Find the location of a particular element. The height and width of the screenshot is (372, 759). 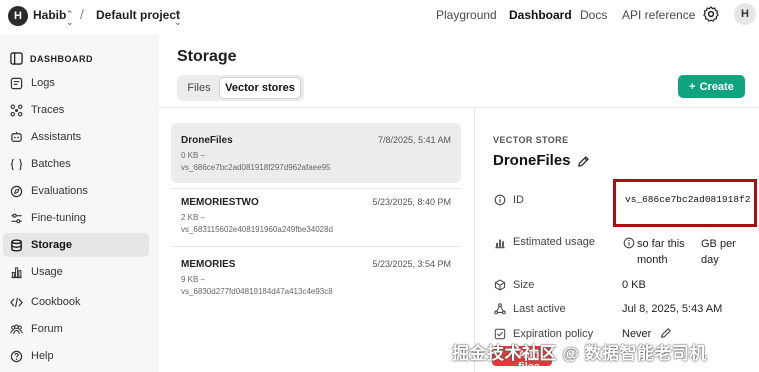

sidebar-item-evaluations: Evaluations is located at coordinates (76, 191).